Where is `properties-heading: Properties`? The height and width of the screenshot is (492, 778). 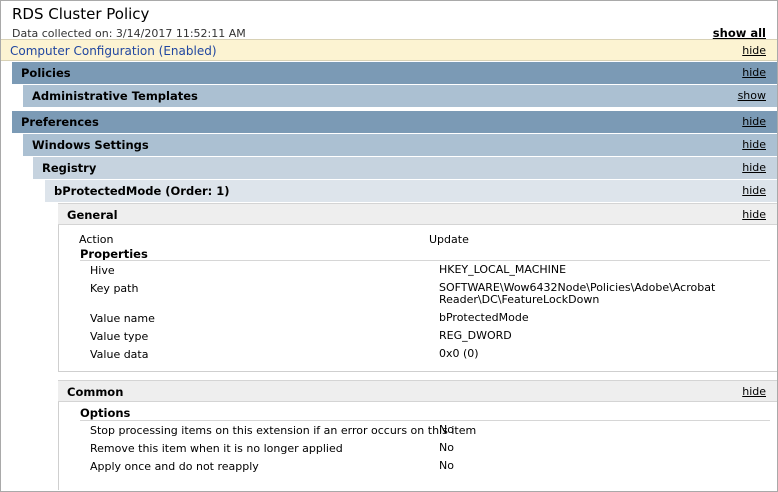 properties-heading: Properties is located at coordinates (114, 254).